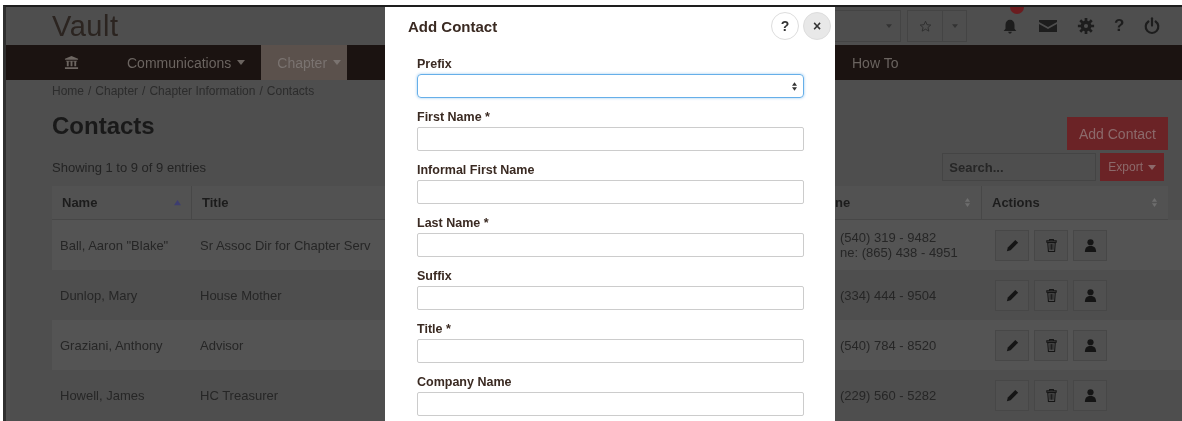  What do you see at coordinates (465, 382) in the screenshot?
I see `field-label: Company Name` at bounding box center [465, 382].